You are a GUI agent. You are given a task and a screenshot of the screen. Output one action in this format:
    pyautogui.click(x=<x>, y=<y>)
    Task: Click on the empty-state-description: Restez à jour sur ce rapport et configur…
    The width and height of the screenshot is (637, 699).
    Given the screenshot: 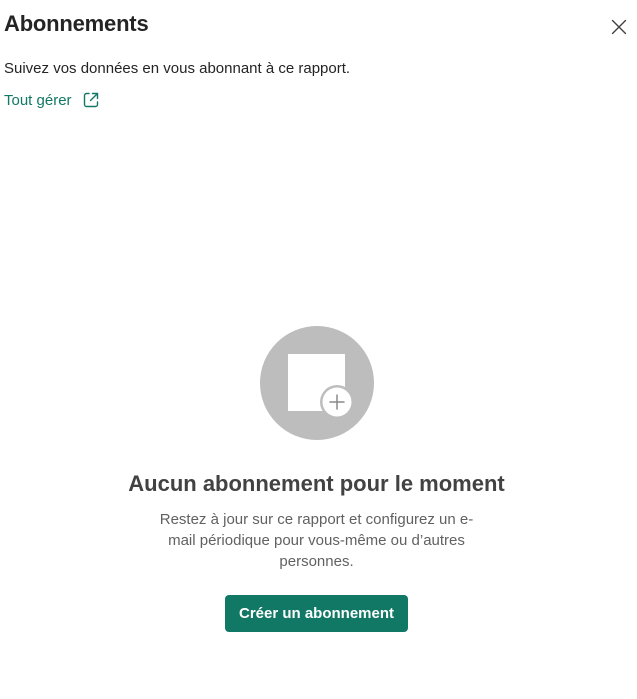 What is the action you would take?
    pyautogui.click(x=316, y=540)
    